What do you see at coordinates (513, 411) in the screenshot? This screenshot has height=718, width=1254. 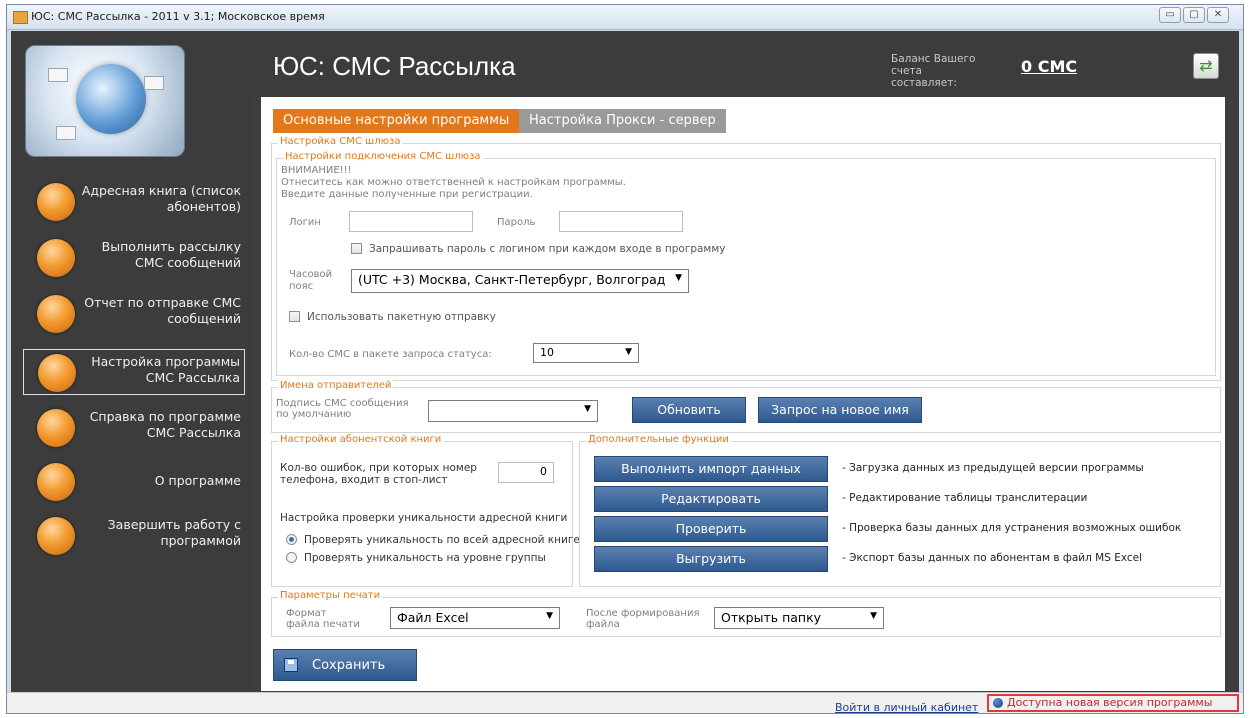 I see `signature-select: ▼` at bounding box center [513, 411].